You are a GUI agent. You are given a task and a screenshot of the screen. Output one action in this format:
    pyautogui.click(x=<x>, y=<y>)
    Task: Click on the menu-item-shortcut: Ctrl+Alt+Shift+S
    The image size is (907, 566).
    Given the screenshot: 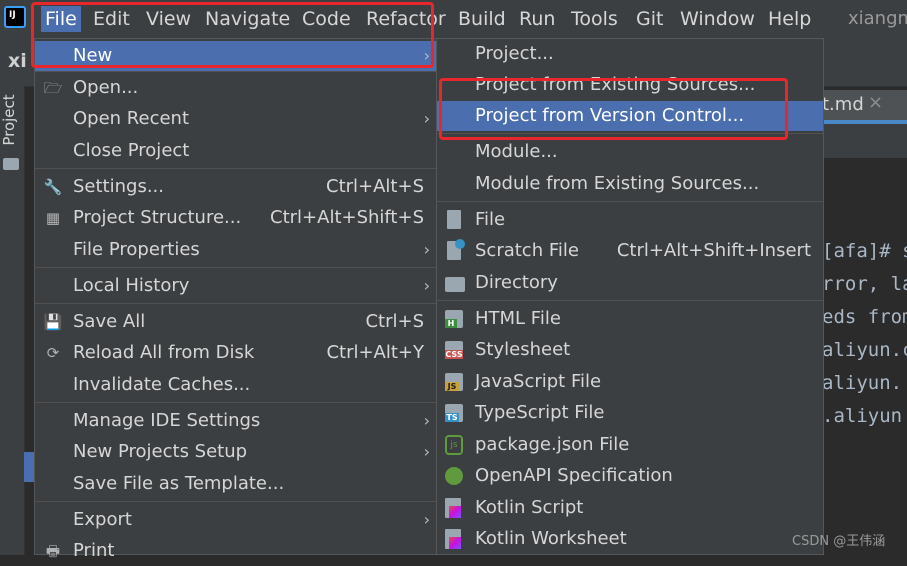 What is the action you would take?
    pyautogui.click(x=347, y=217)
    